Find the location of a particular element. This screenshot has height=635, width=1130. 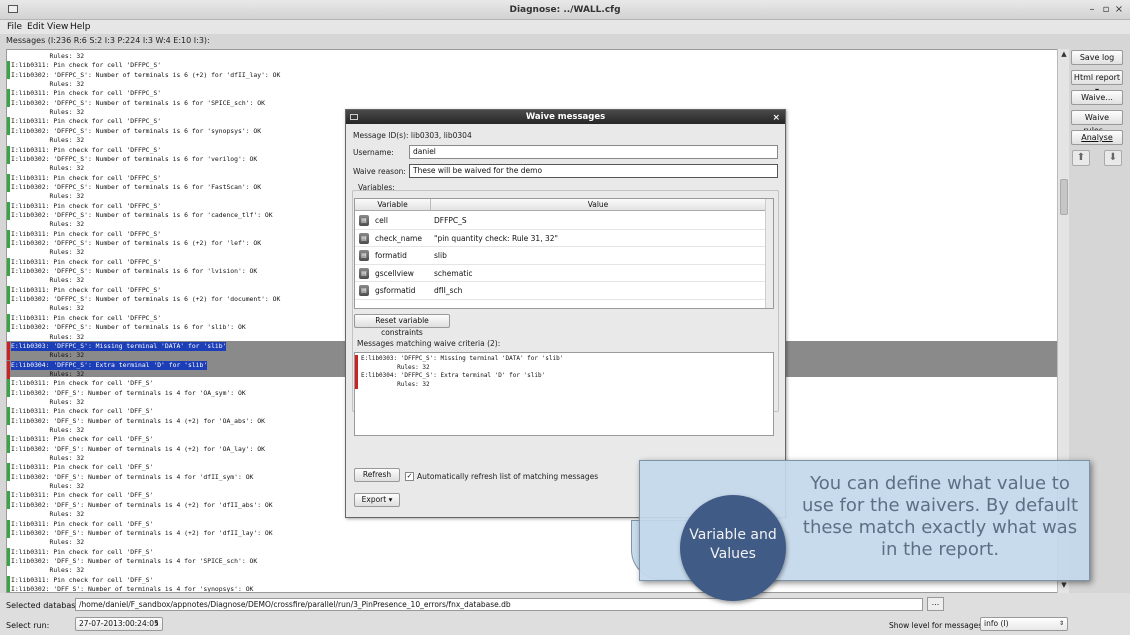

variable-value: "pin quantity check: Rule 31, 32" is located at coordinates (496, 238).